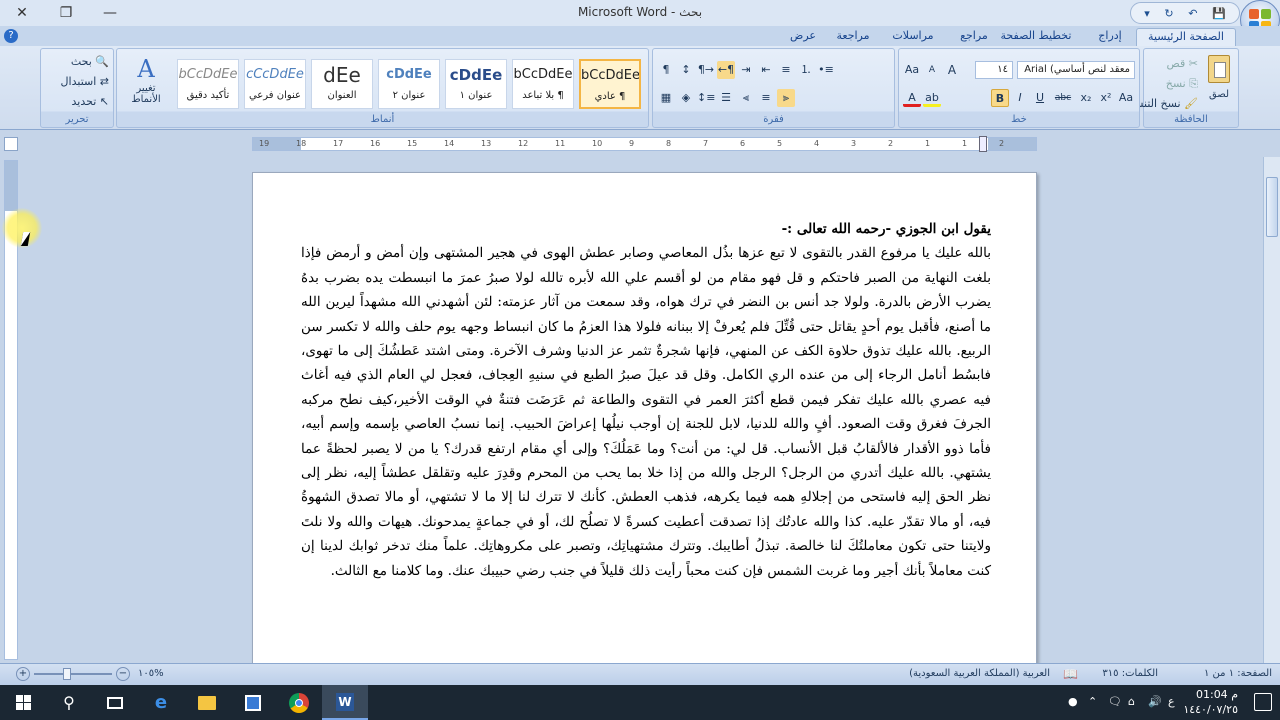 The image size is (1280, 720). I want to click on tray-overflow-icon: ⌃, so click(1092, 701).